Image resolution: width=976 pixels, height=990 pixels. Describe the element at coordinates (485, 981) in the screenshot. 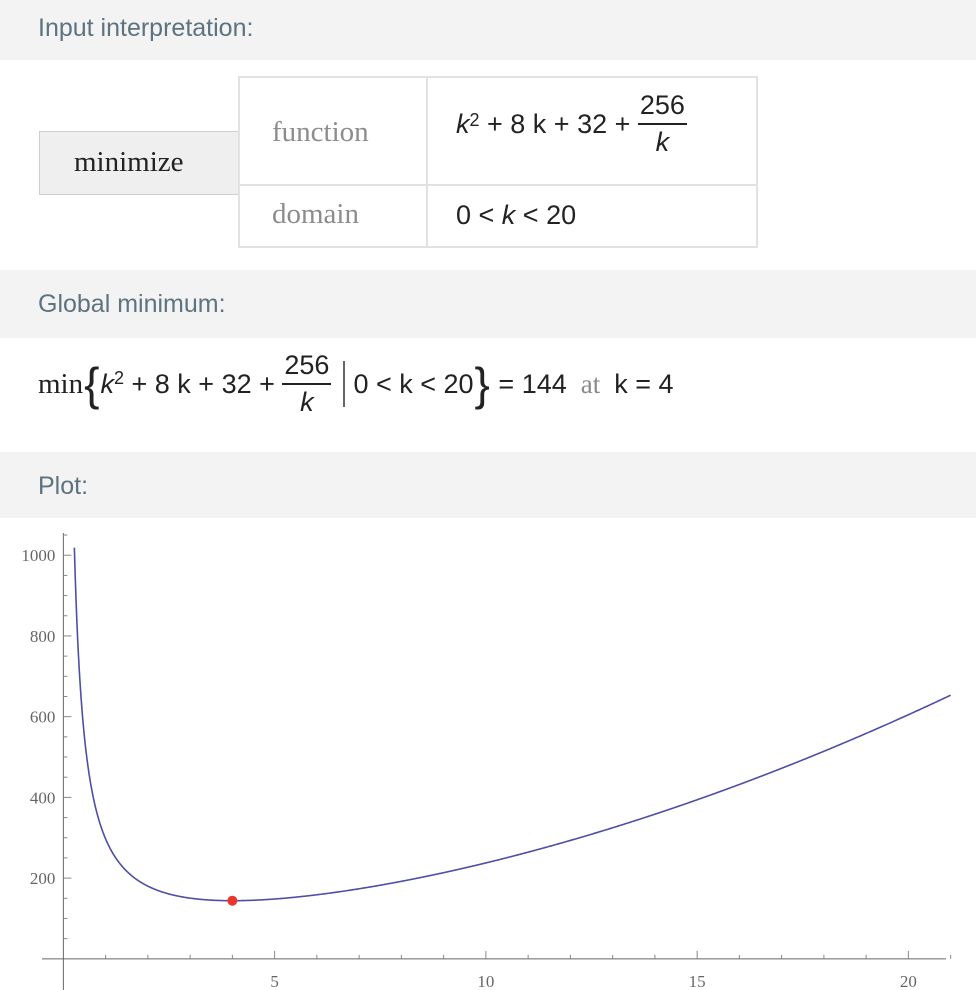

I see `x-tick-label: 10` at that location.